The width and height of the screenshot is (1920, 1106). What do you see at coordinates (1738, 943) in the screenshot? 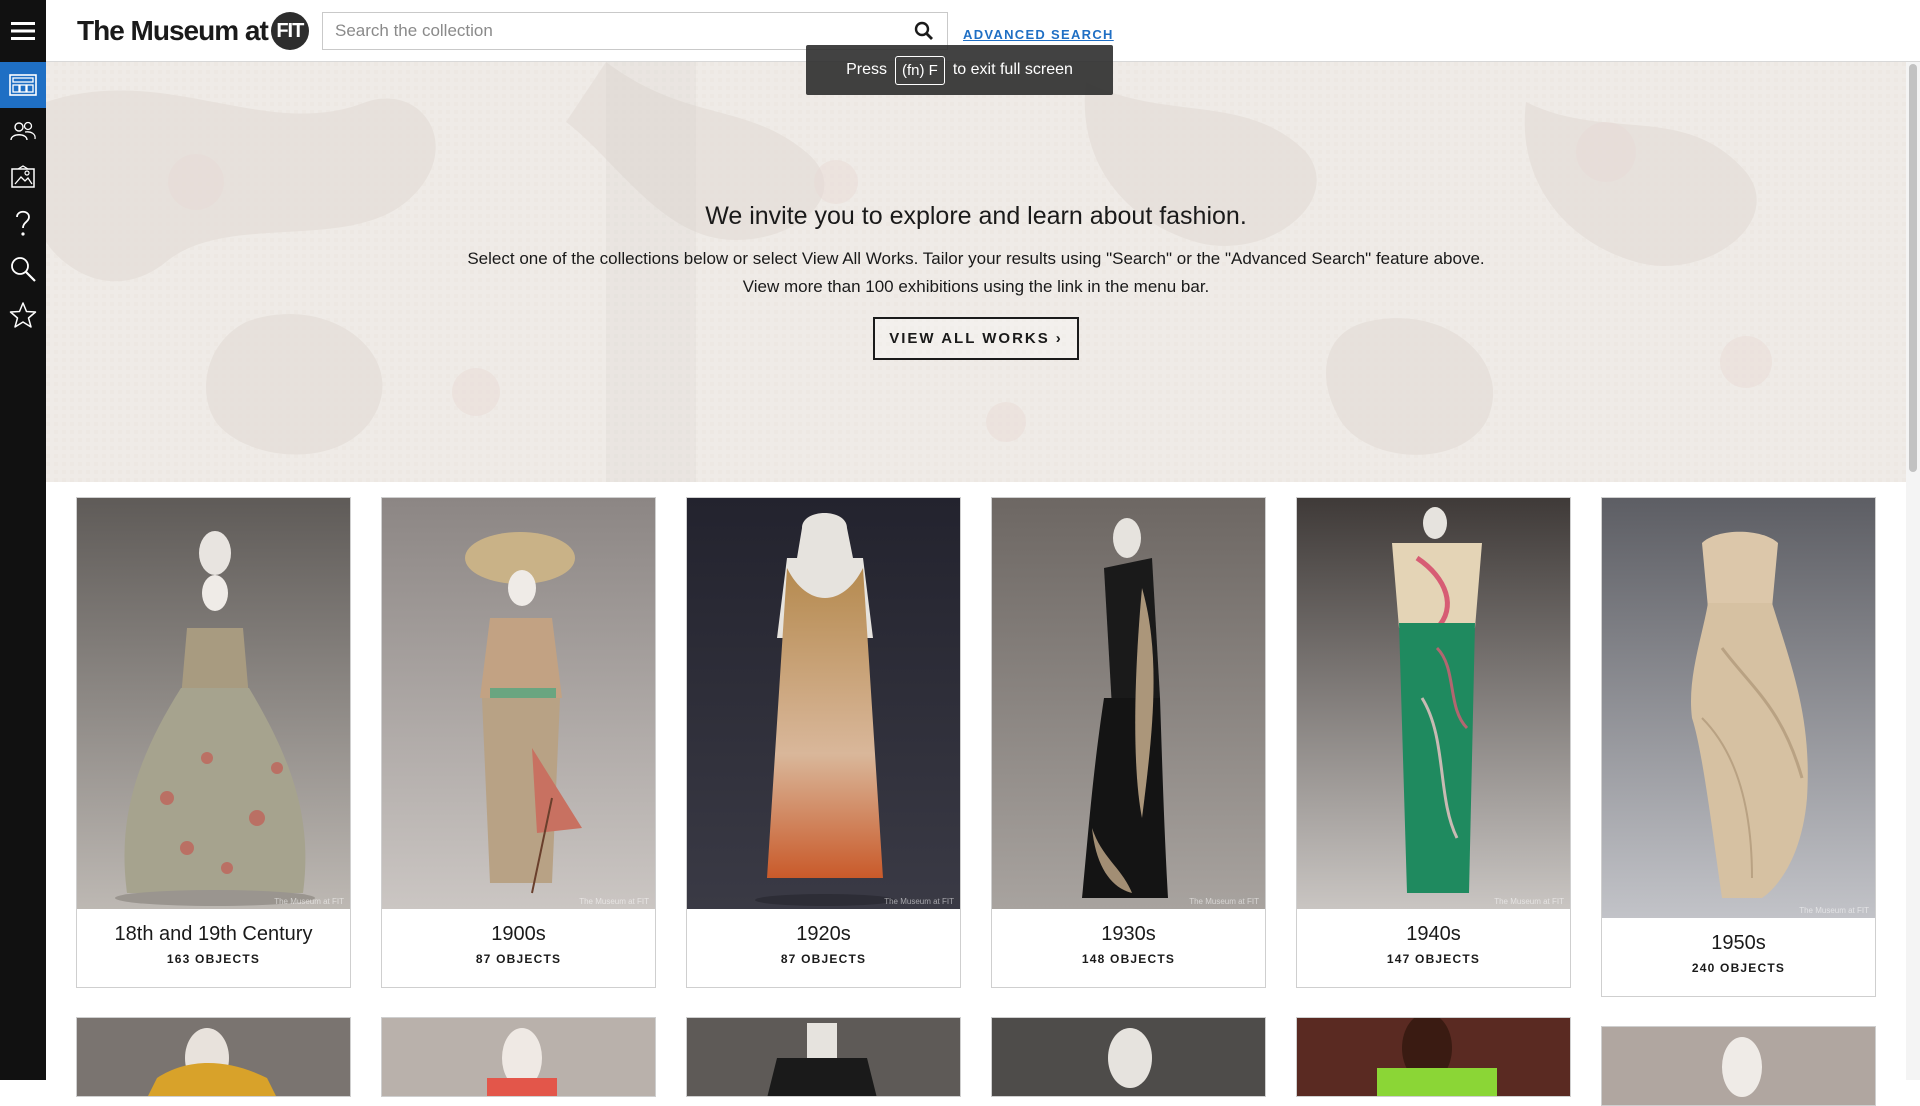
I see `collection-title: 1950s` at bounding box center [1738, 943].